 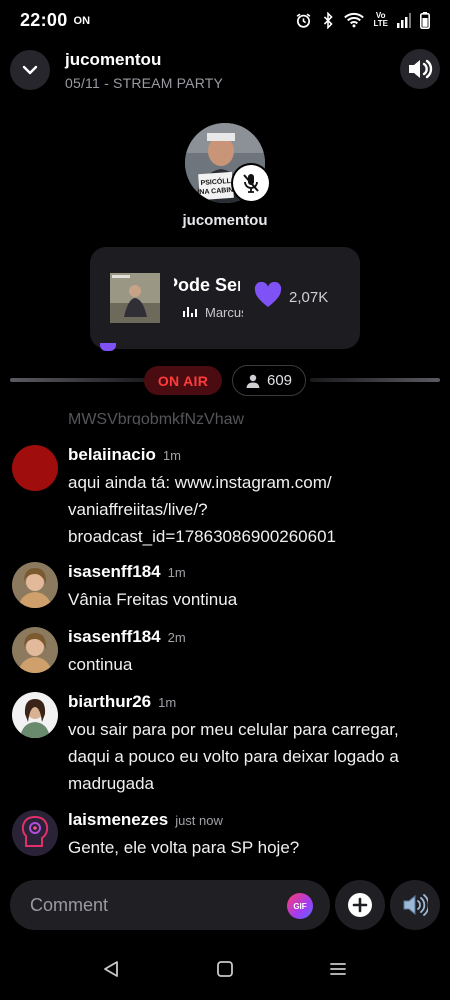 I want to click on audio-button, so click(x=415, y=905).